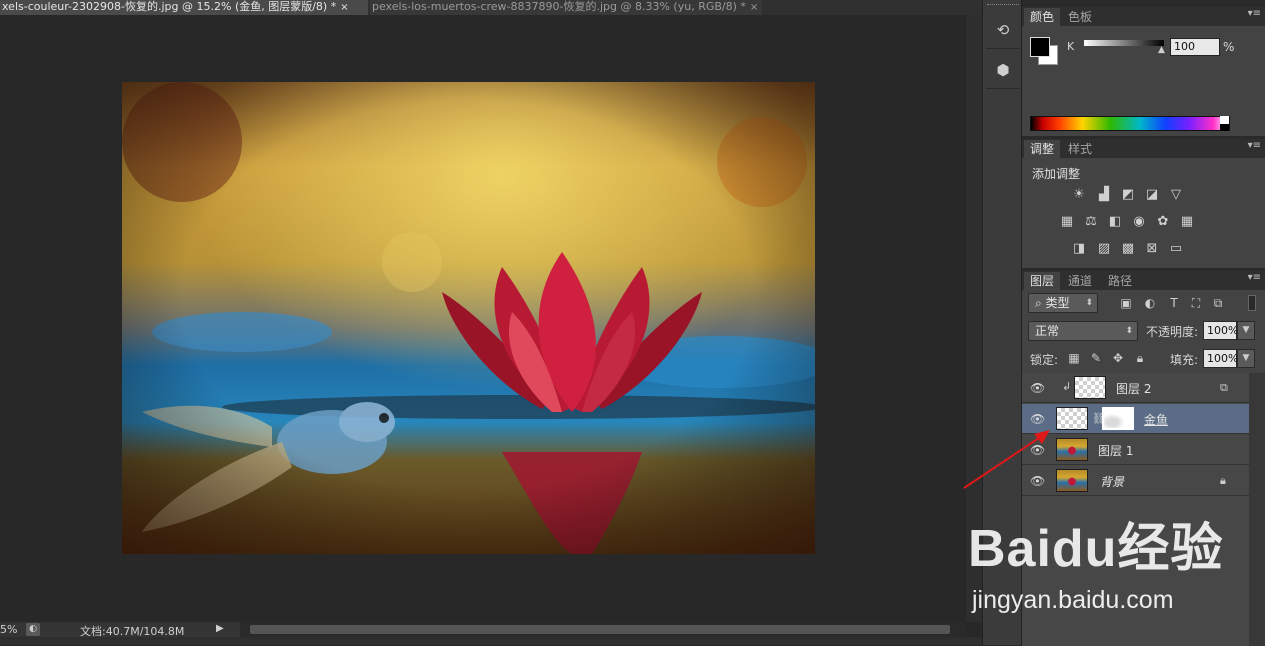 The image size is (1265, 646). What do you see at coordinates (1006, 459) in the screenshot?
I see `annotation-arrow` at bounding box center [1006, 459].